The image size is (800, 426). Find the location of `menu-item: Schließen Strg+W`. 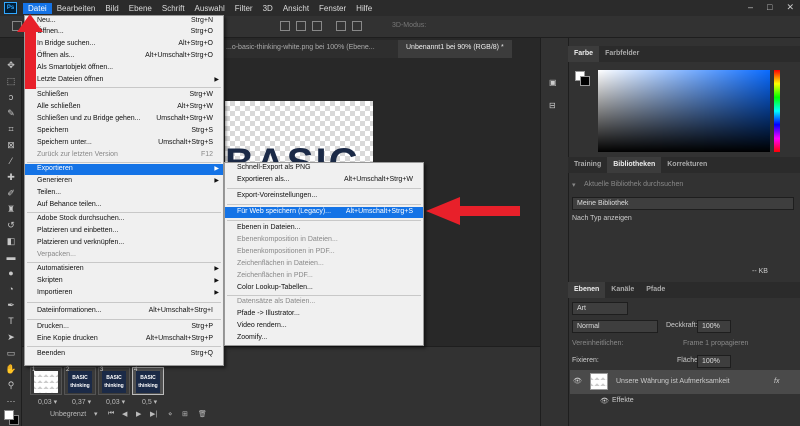

menu-item: Schließen Strg+W is located at coordinates (124, 95).